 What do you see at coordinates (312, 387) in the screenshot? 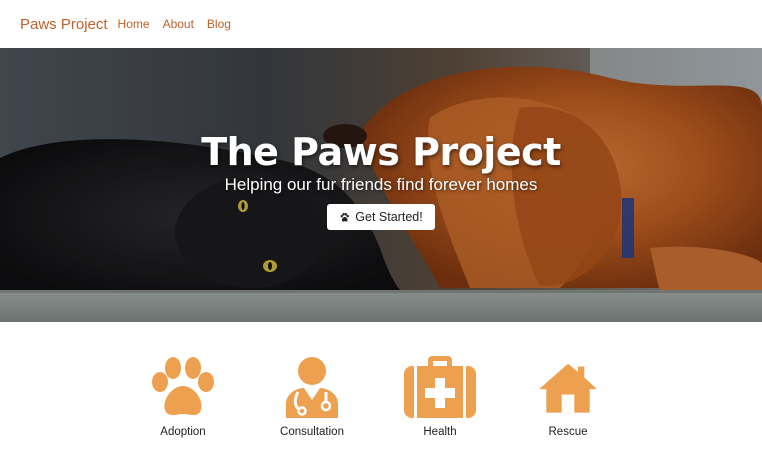
I see `doctor-icon` at bounding box center [312, 387].